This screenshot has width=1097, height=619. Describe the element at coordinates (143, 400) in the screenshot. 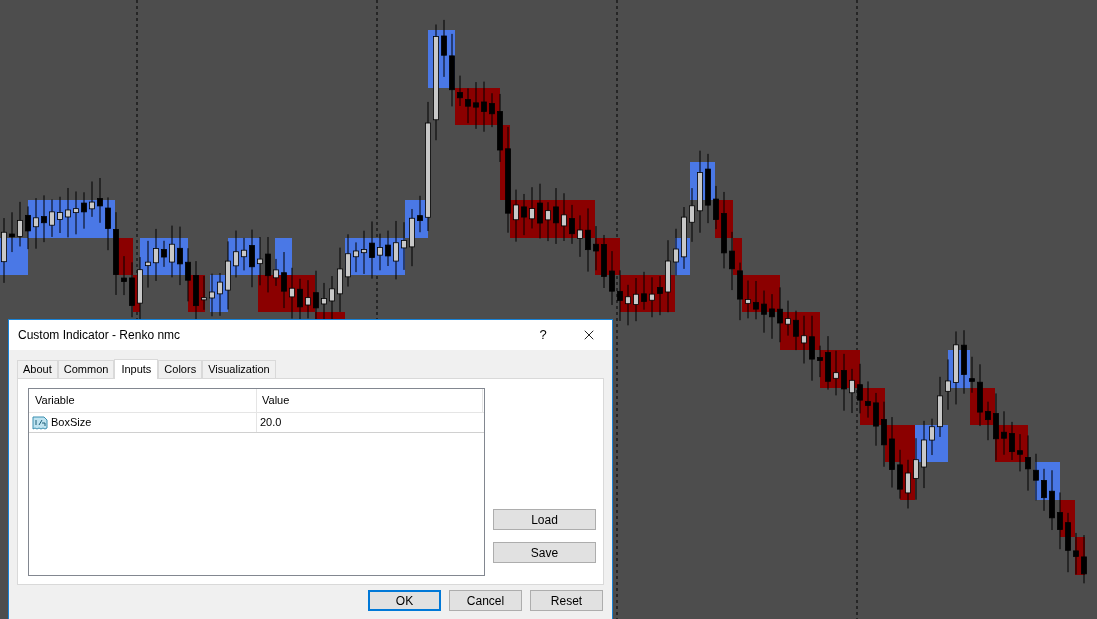

I see `column-header: Variable` at that location.